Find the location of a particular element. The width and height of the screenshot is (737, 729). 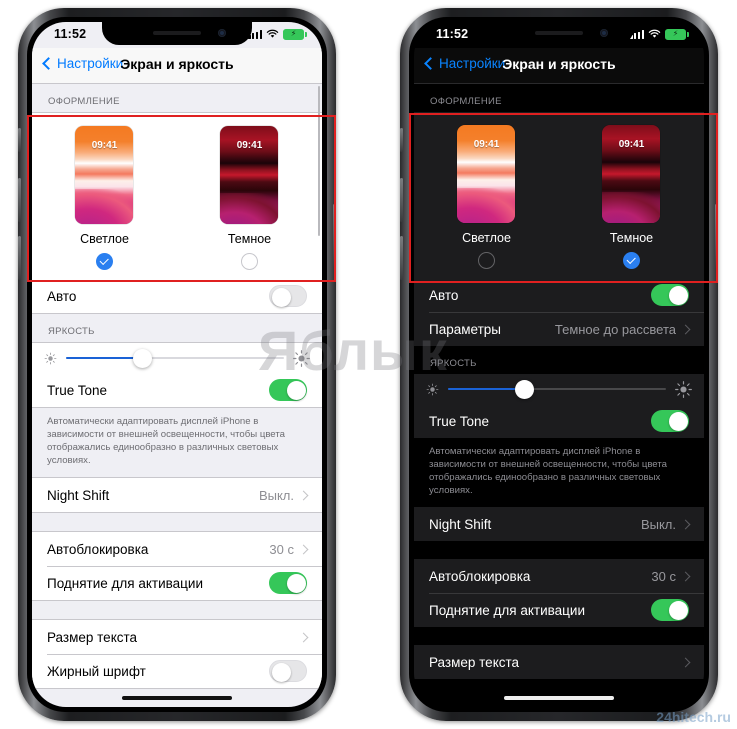

textsize-label: Размер текста is located at coordinates (92, 637).